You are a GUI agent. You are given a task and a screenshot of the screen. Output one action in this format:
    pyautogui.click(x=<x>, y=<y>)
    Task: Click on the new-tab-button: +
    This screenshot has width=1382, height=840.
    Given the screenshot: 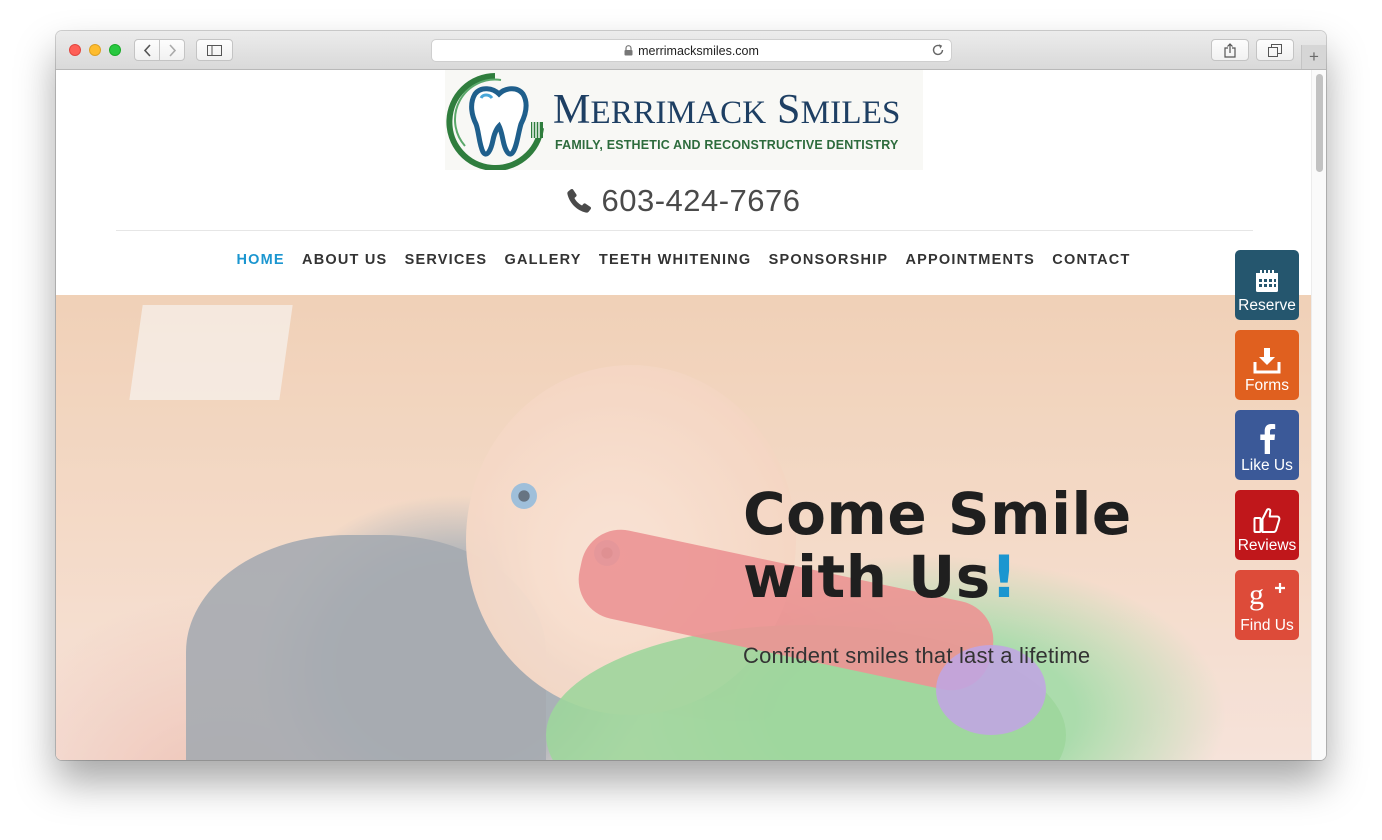 What is the action you would take?
    pyautogui.click(x=1313, y=57)
    